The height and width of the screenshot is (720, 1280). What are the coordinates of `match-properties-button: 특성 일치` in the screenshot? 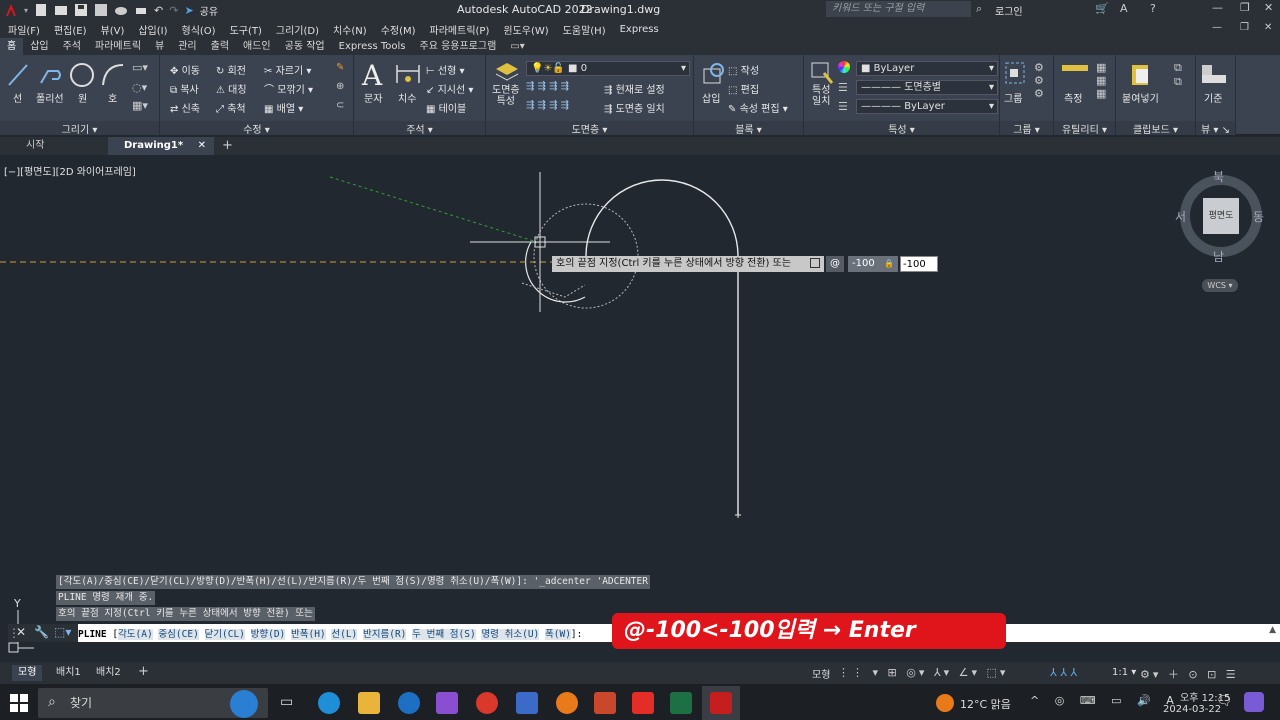 It's located at (821, 96).